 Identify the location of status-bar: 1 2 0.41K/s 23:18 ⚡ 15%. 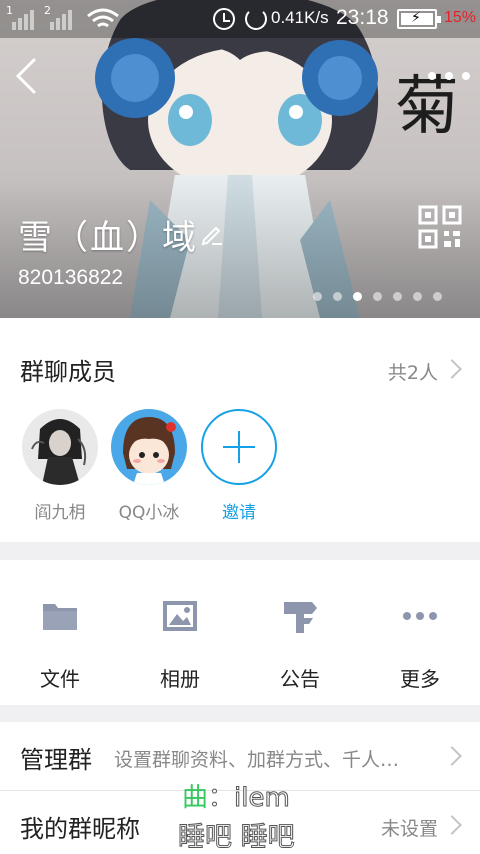
(240, 19).